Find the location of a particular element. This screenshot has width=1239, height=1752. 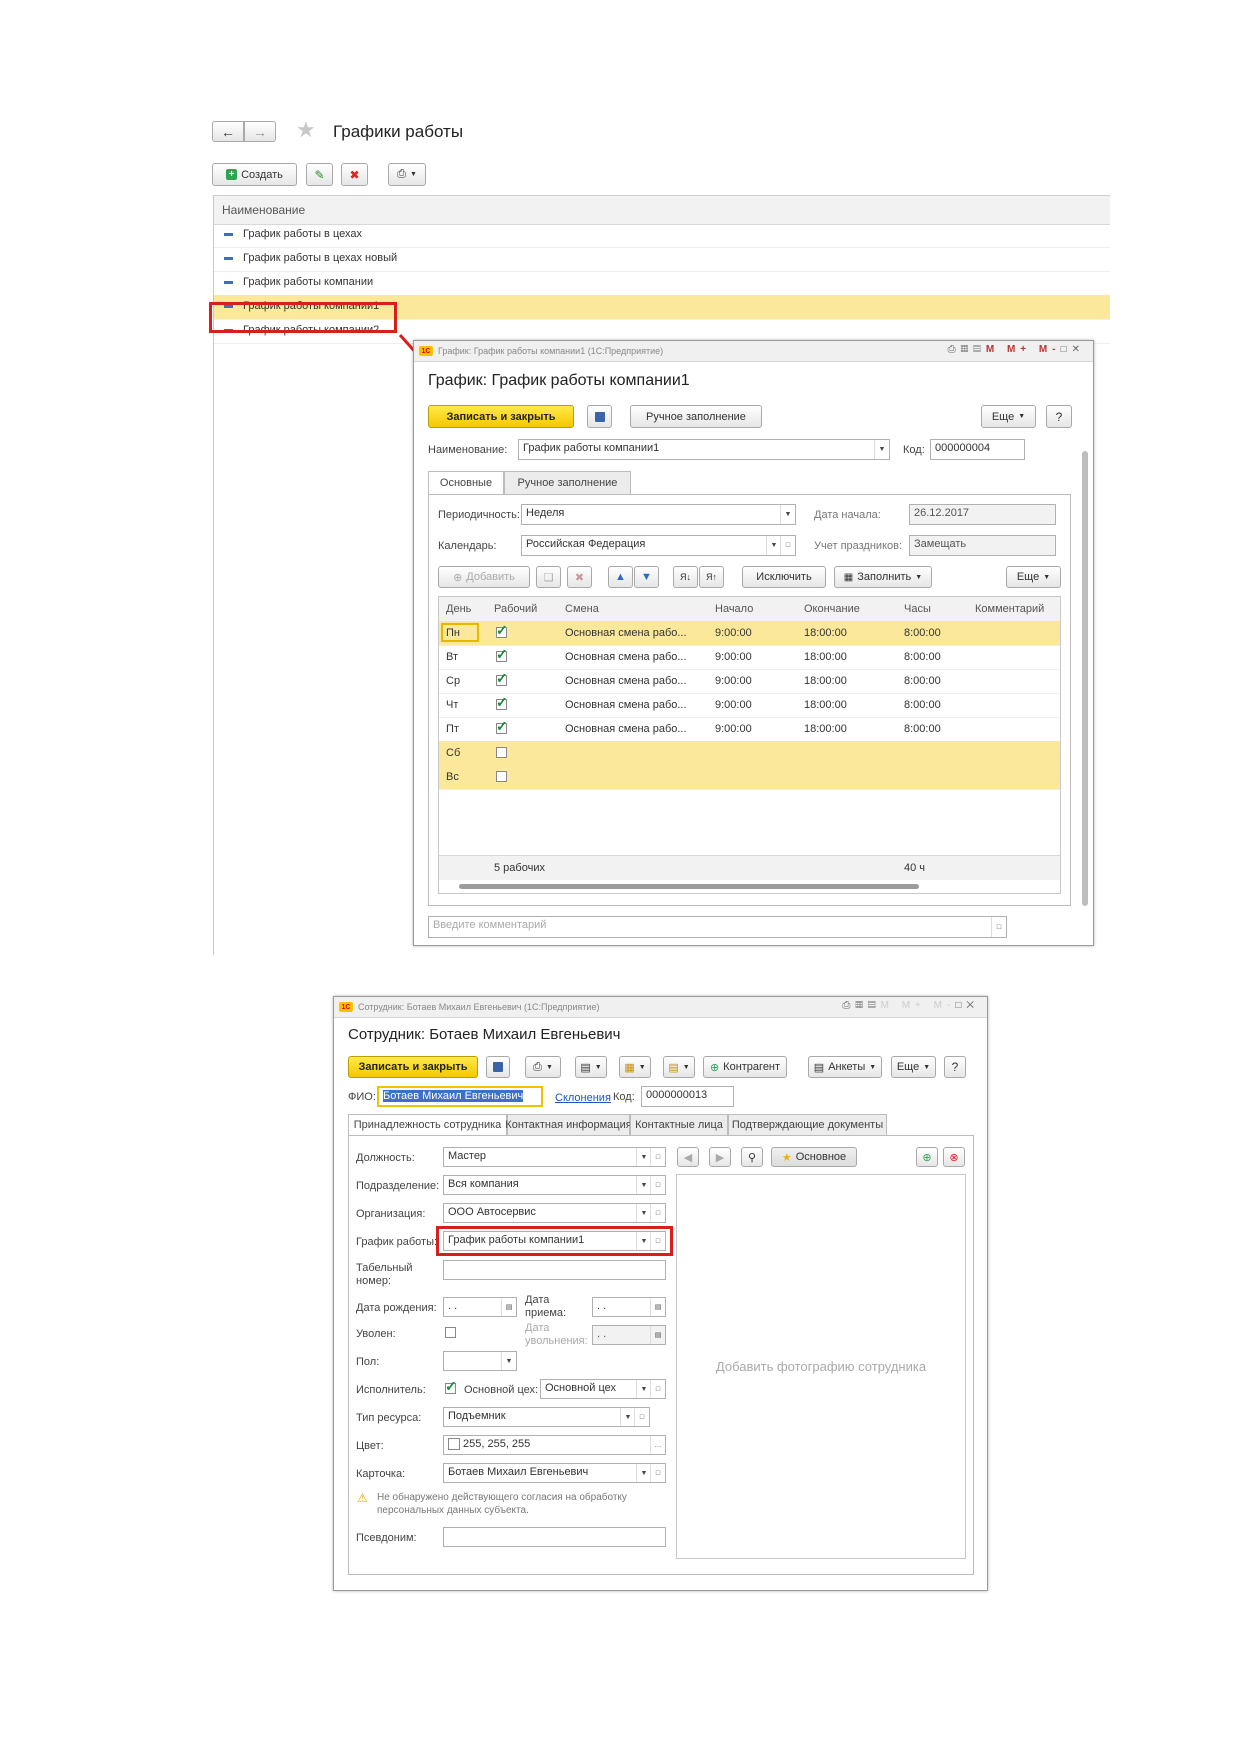

grid-more-button: Еще ▼ is located at coordinates (1033, 577).